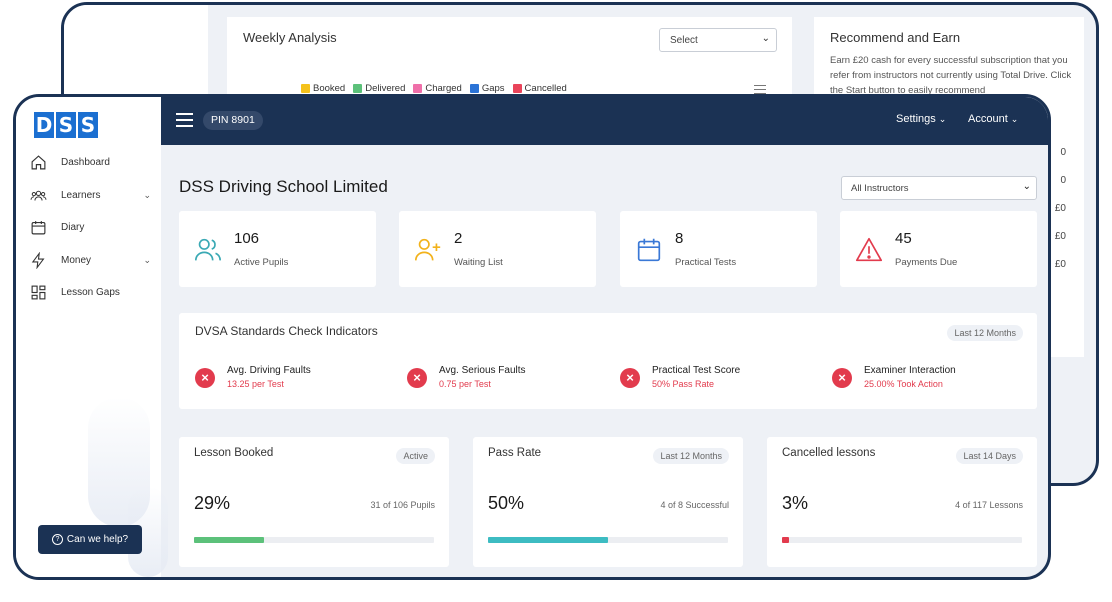  I want to click on legend-item-booked: Booked, so click(323, 88).